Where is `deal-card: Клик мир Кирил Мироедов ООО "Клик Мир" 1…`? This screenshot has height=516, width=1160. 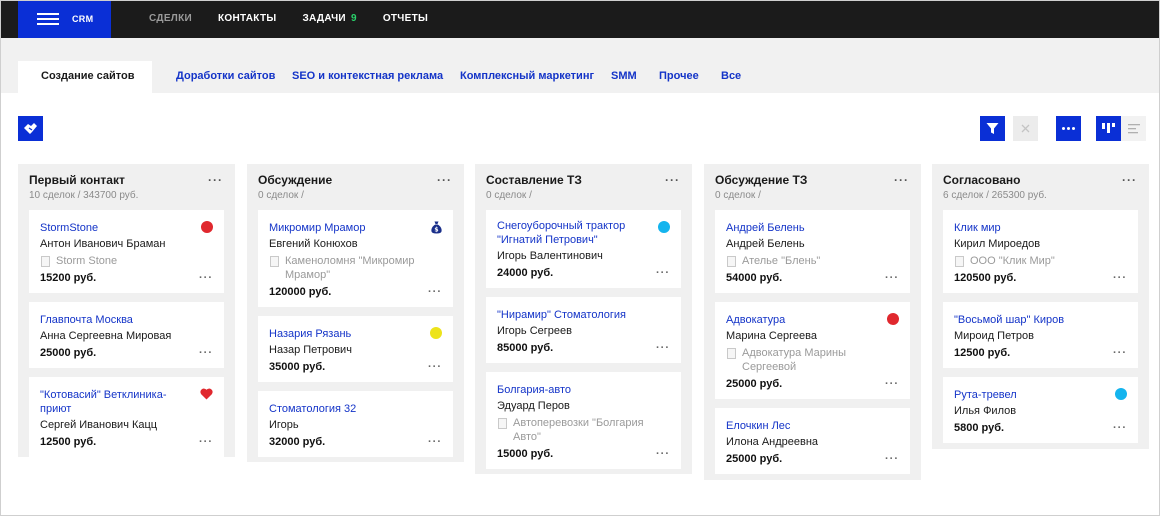 deal-card: Клик мир Кирил Мироедов ООО "Клик Мир" 1… is located at coordinates (1040, 251).